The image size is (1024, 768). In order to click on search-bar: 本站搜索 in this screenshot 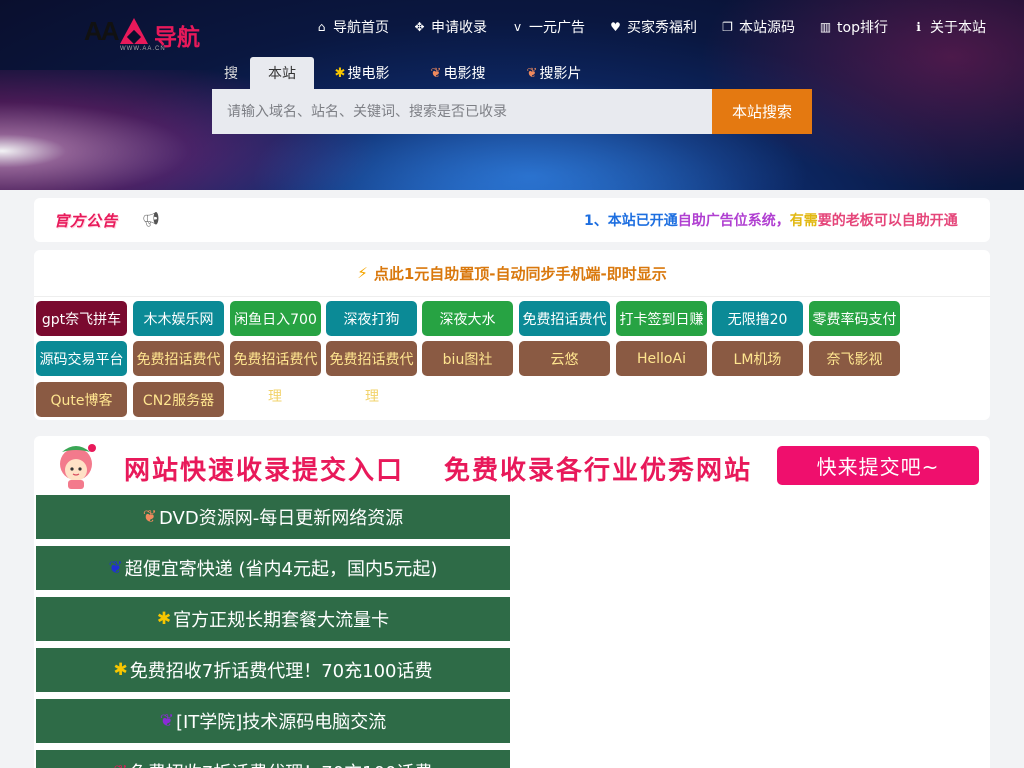, I will do `click(512, 111)`.